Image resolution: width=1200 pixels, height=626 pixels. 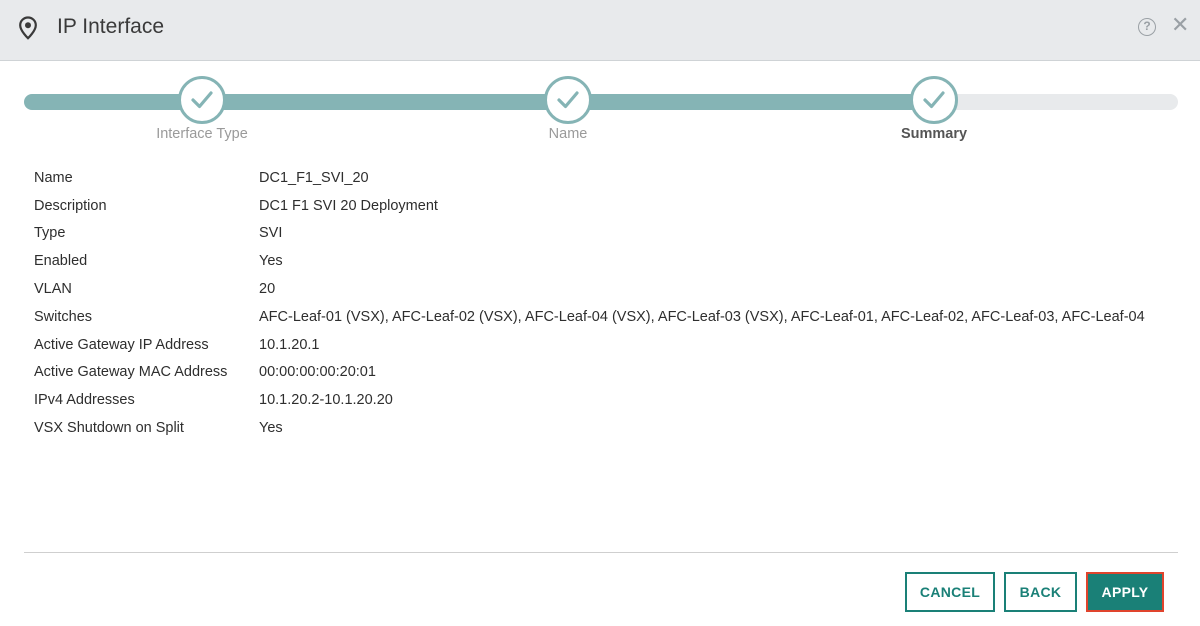 What do you see at coordinates (53, 289) in the screenshot?
I see `summary-key: VLAN` at bounding box center [53, 289].